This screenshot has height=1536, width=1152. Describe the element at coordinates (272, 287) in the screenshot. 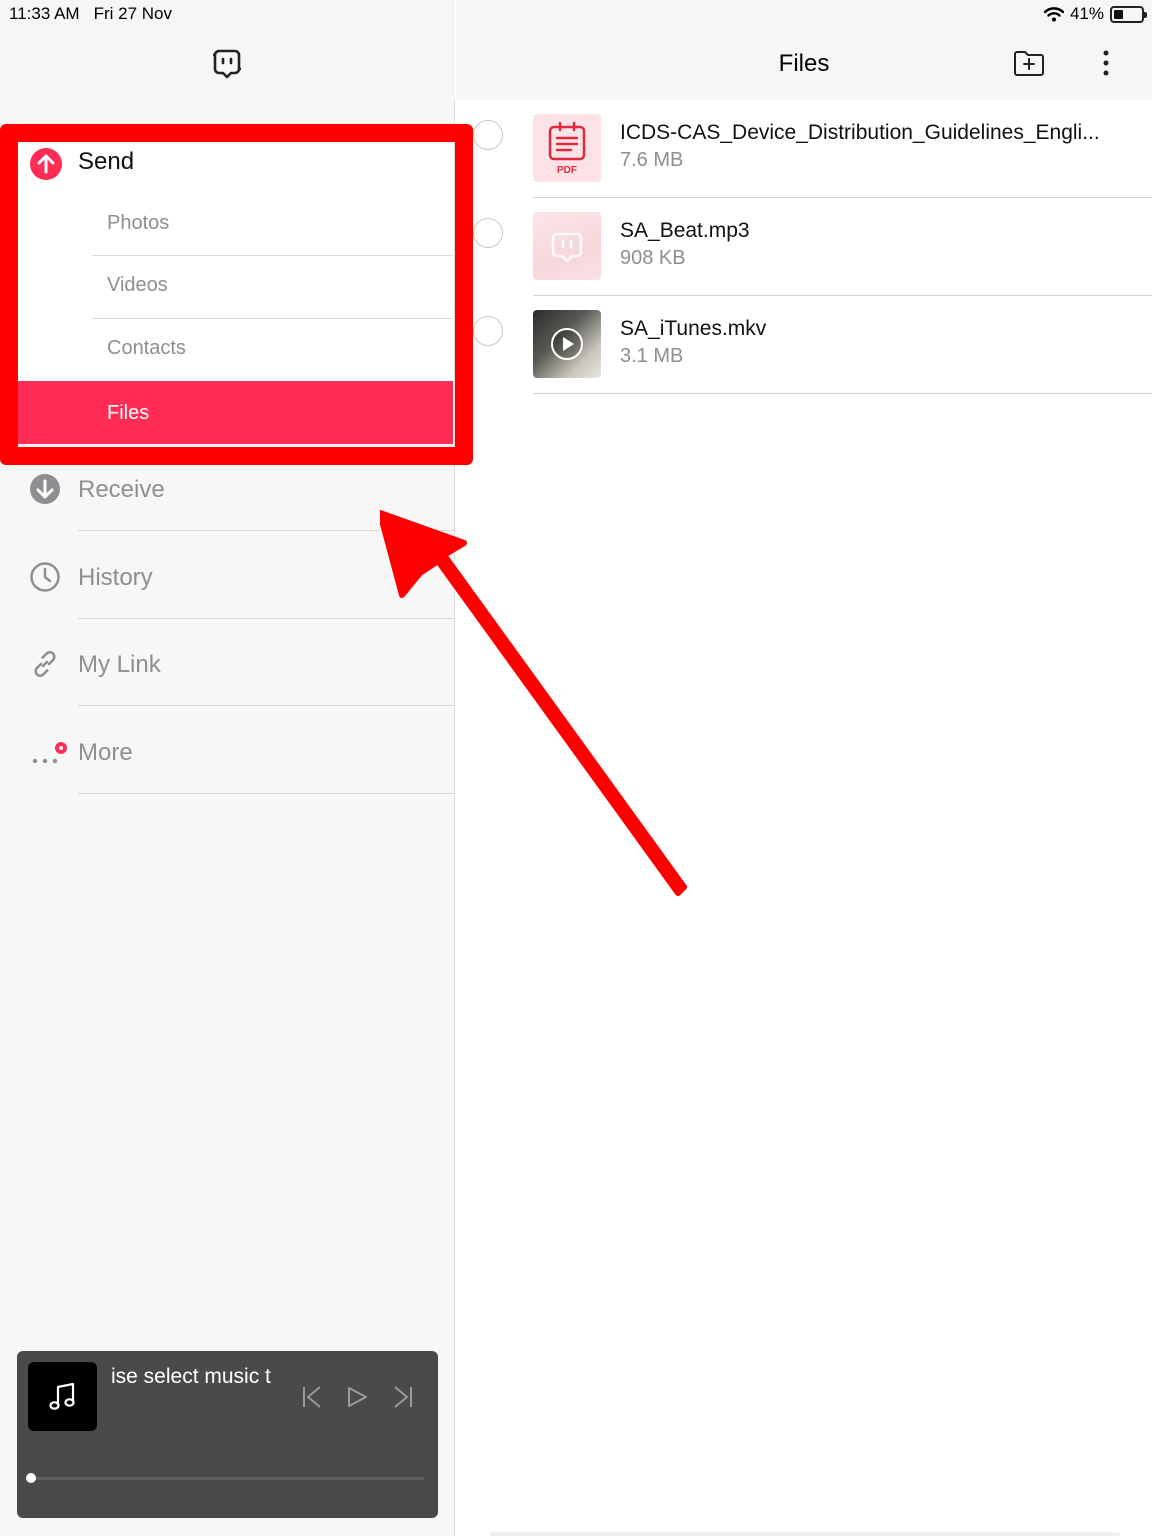

I see `sidebar-item-videos: Videos` at that location.